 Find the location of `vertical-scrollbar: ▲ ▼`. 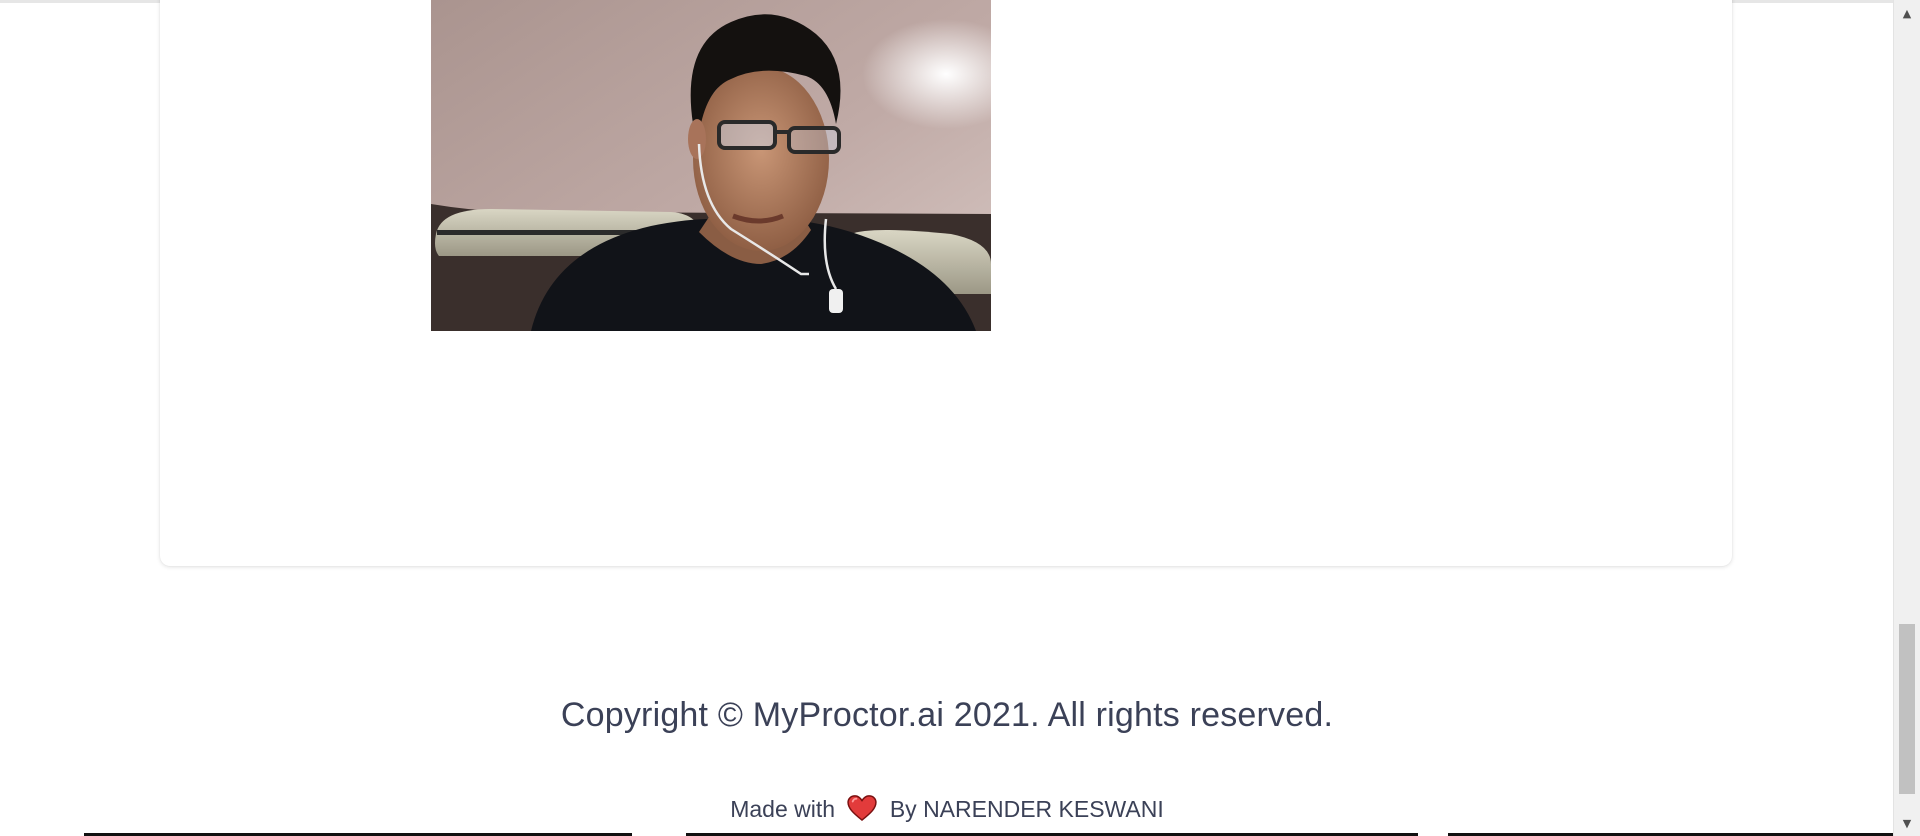

vertical-scrollbar: ▲ ▼ is located at coordinates (1906, 418).